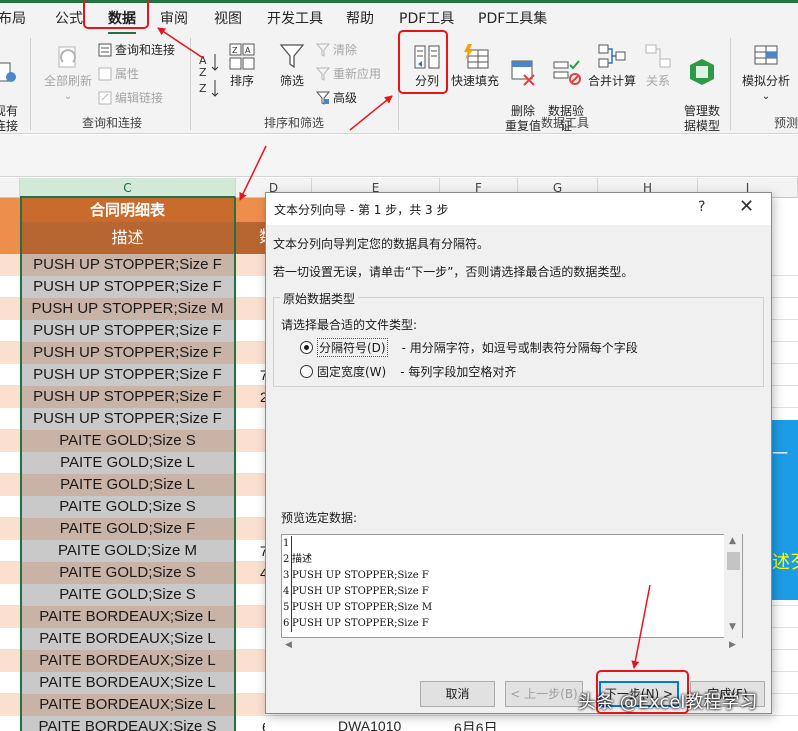 The width and height of the screenshot is (798, 731). What do you see at coordinates (336, 50) in the screenshot?
I see `clear-filter-button: 清除` at bounding box center [336, 50].